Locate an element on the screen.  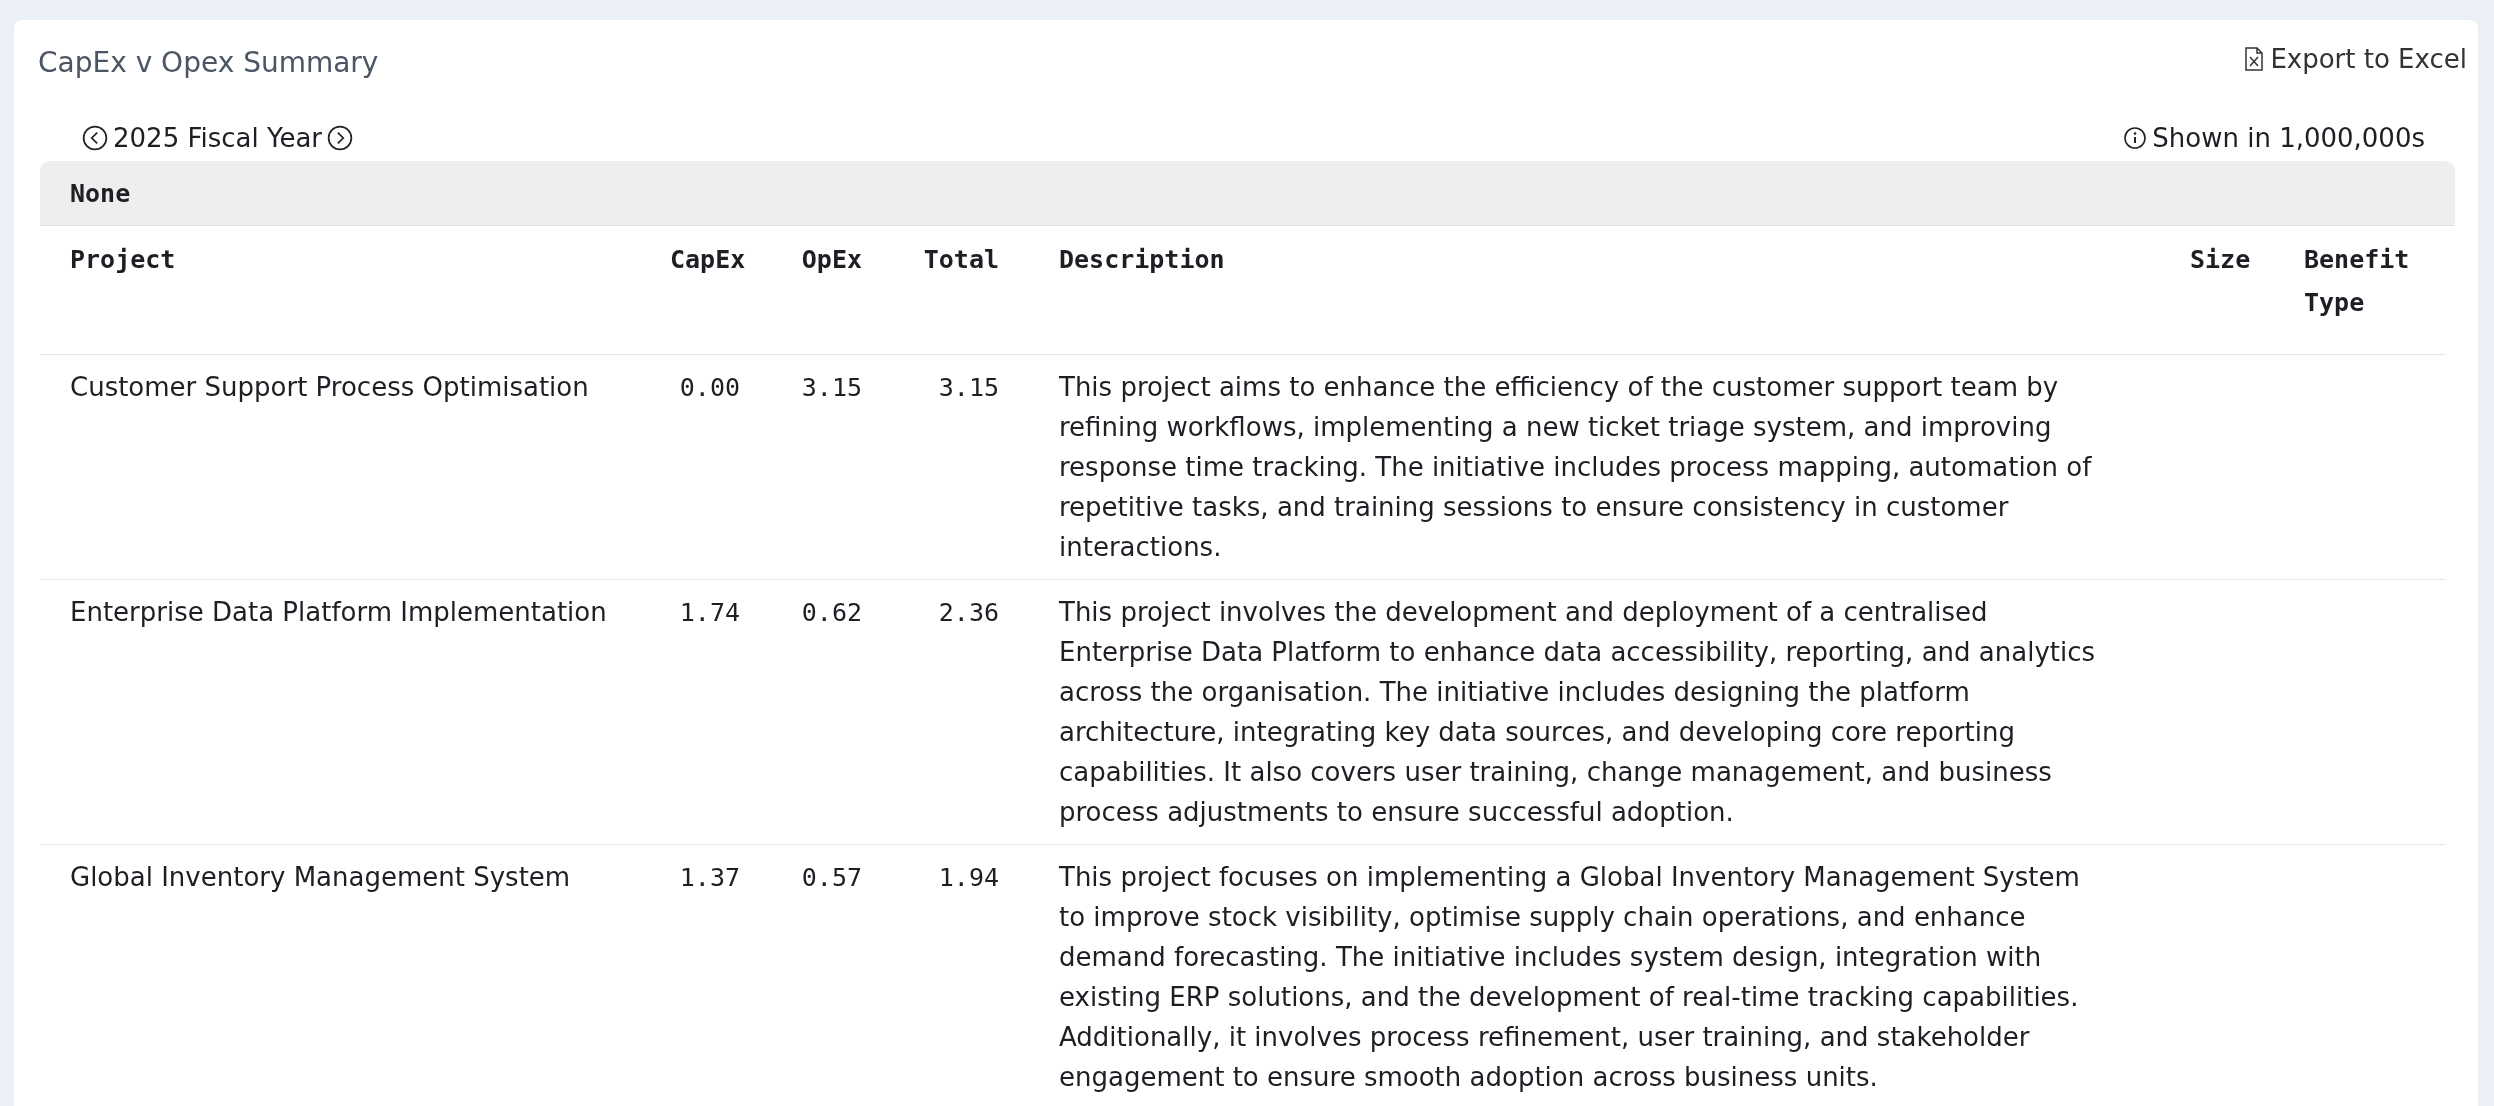
table-cell: 1.74 is located at coordinates (709, 612).